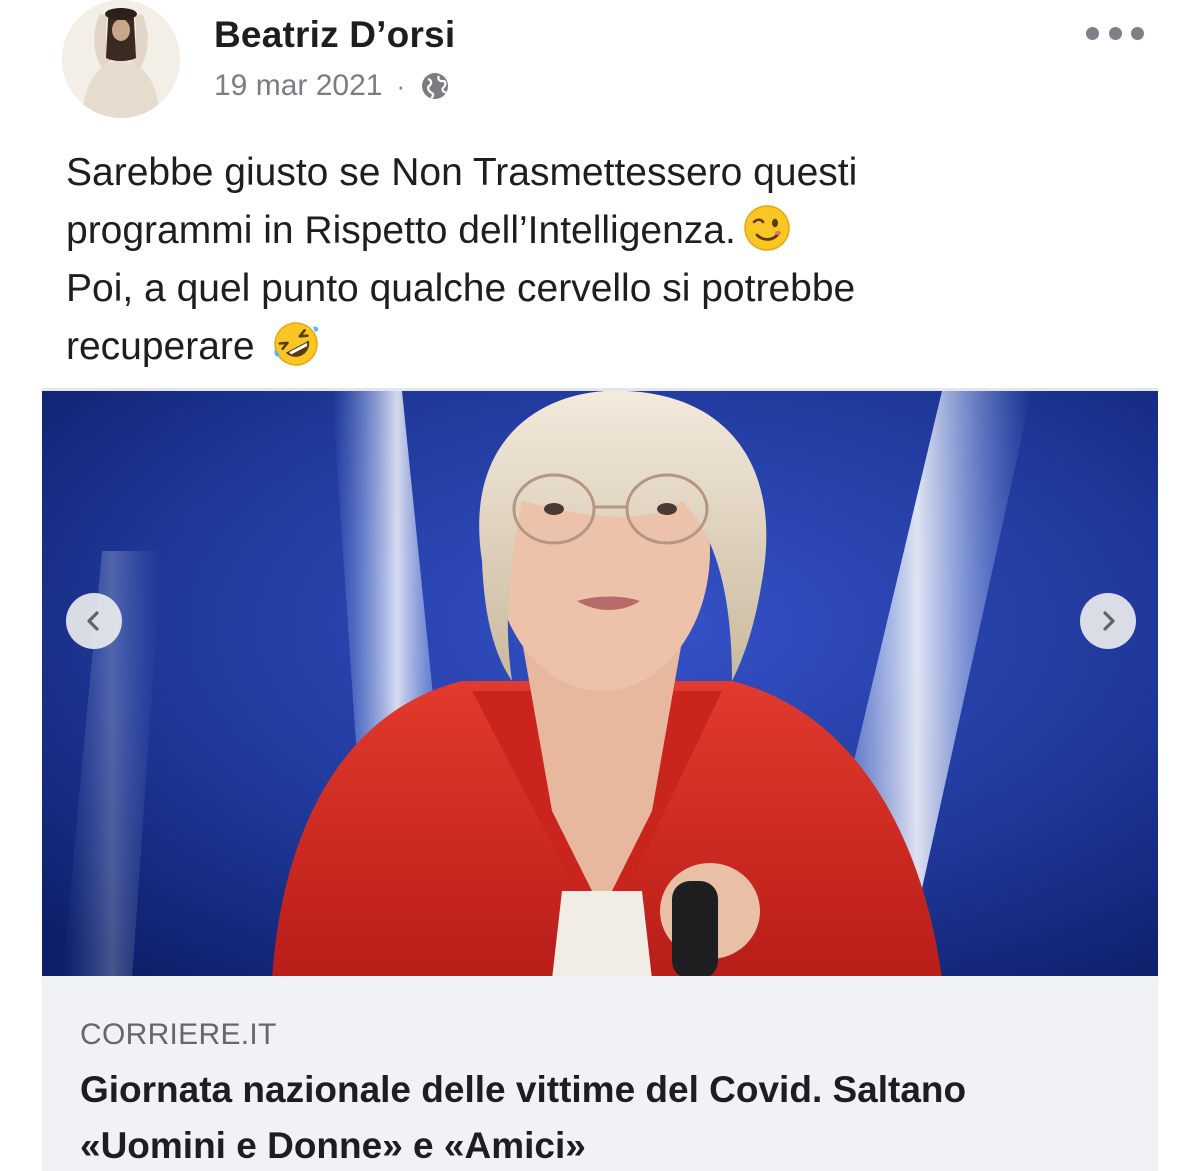 Image resolution: width=1200 pixels, height=1171 pixels. What do you see at coordinates (435, 86) in the screenshot?
I see `globe-icon` at bounding box center [435, 86].